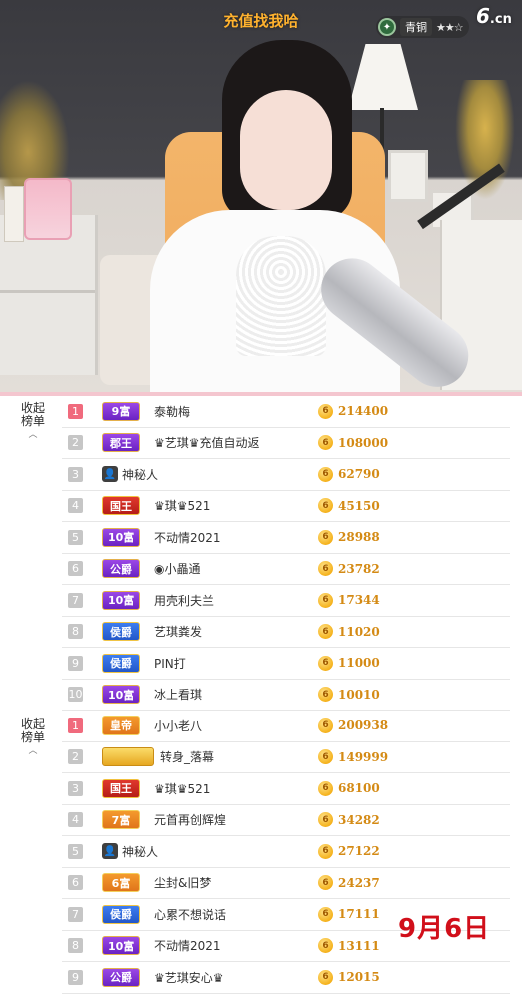  Describe the element at coordinates (286, 569) in the screenshot. I see `ranking-row: 6 公爵 ◉小畾通 6 23782` at that location.